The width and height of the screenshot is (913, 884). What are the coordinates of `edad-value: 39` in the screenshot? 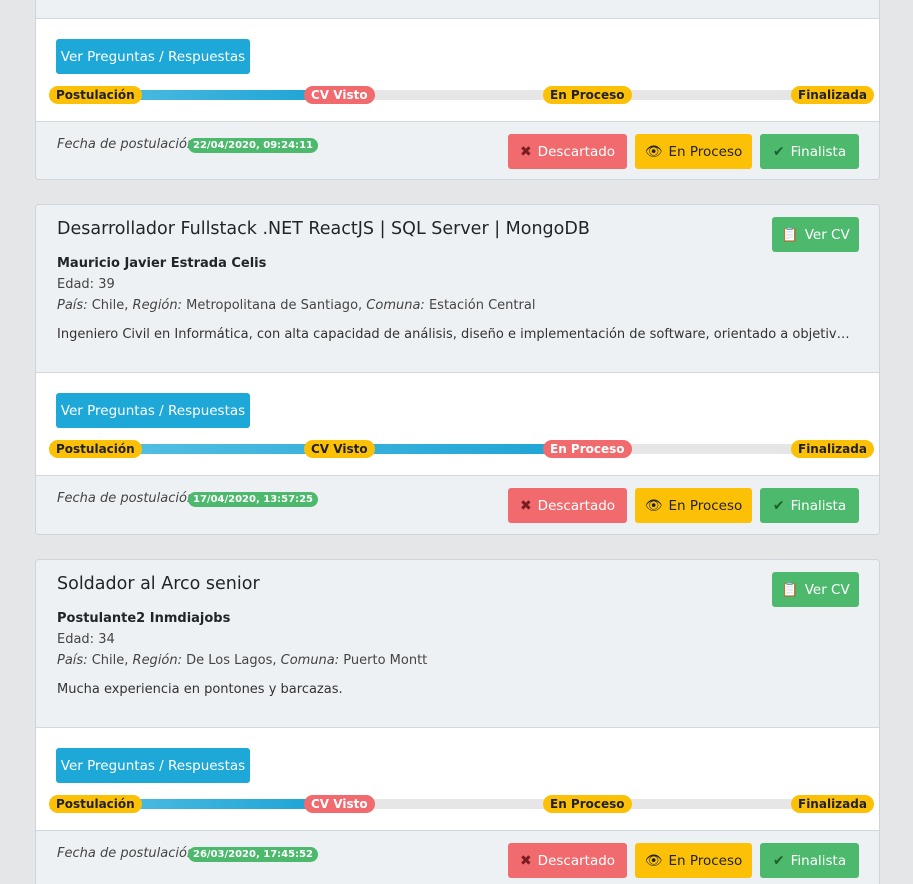 It's located at (106, 284).